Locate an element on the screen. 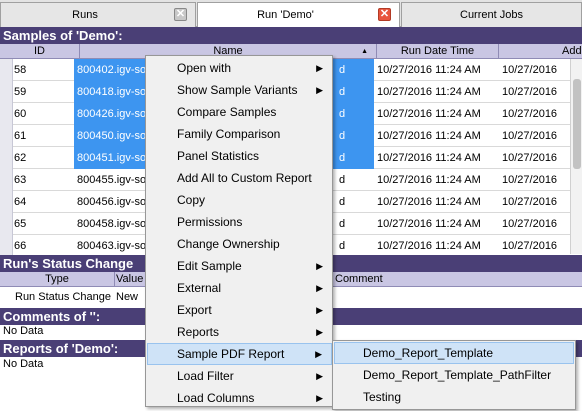  submenu-item-label: Demo_Report_Template is located at coordinates (428, 353).